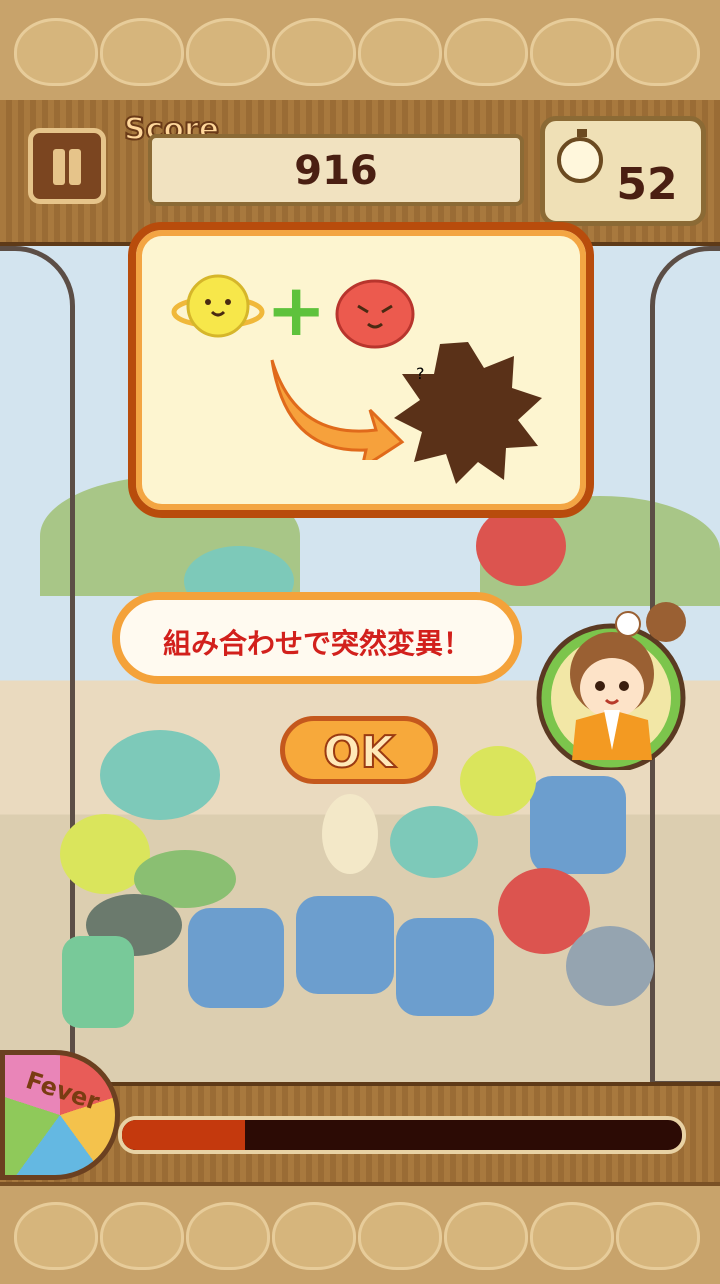  What do you see at coordinates (67, 166) in the screenshot?
I see `pause-button` at bounding box center [67, 166].